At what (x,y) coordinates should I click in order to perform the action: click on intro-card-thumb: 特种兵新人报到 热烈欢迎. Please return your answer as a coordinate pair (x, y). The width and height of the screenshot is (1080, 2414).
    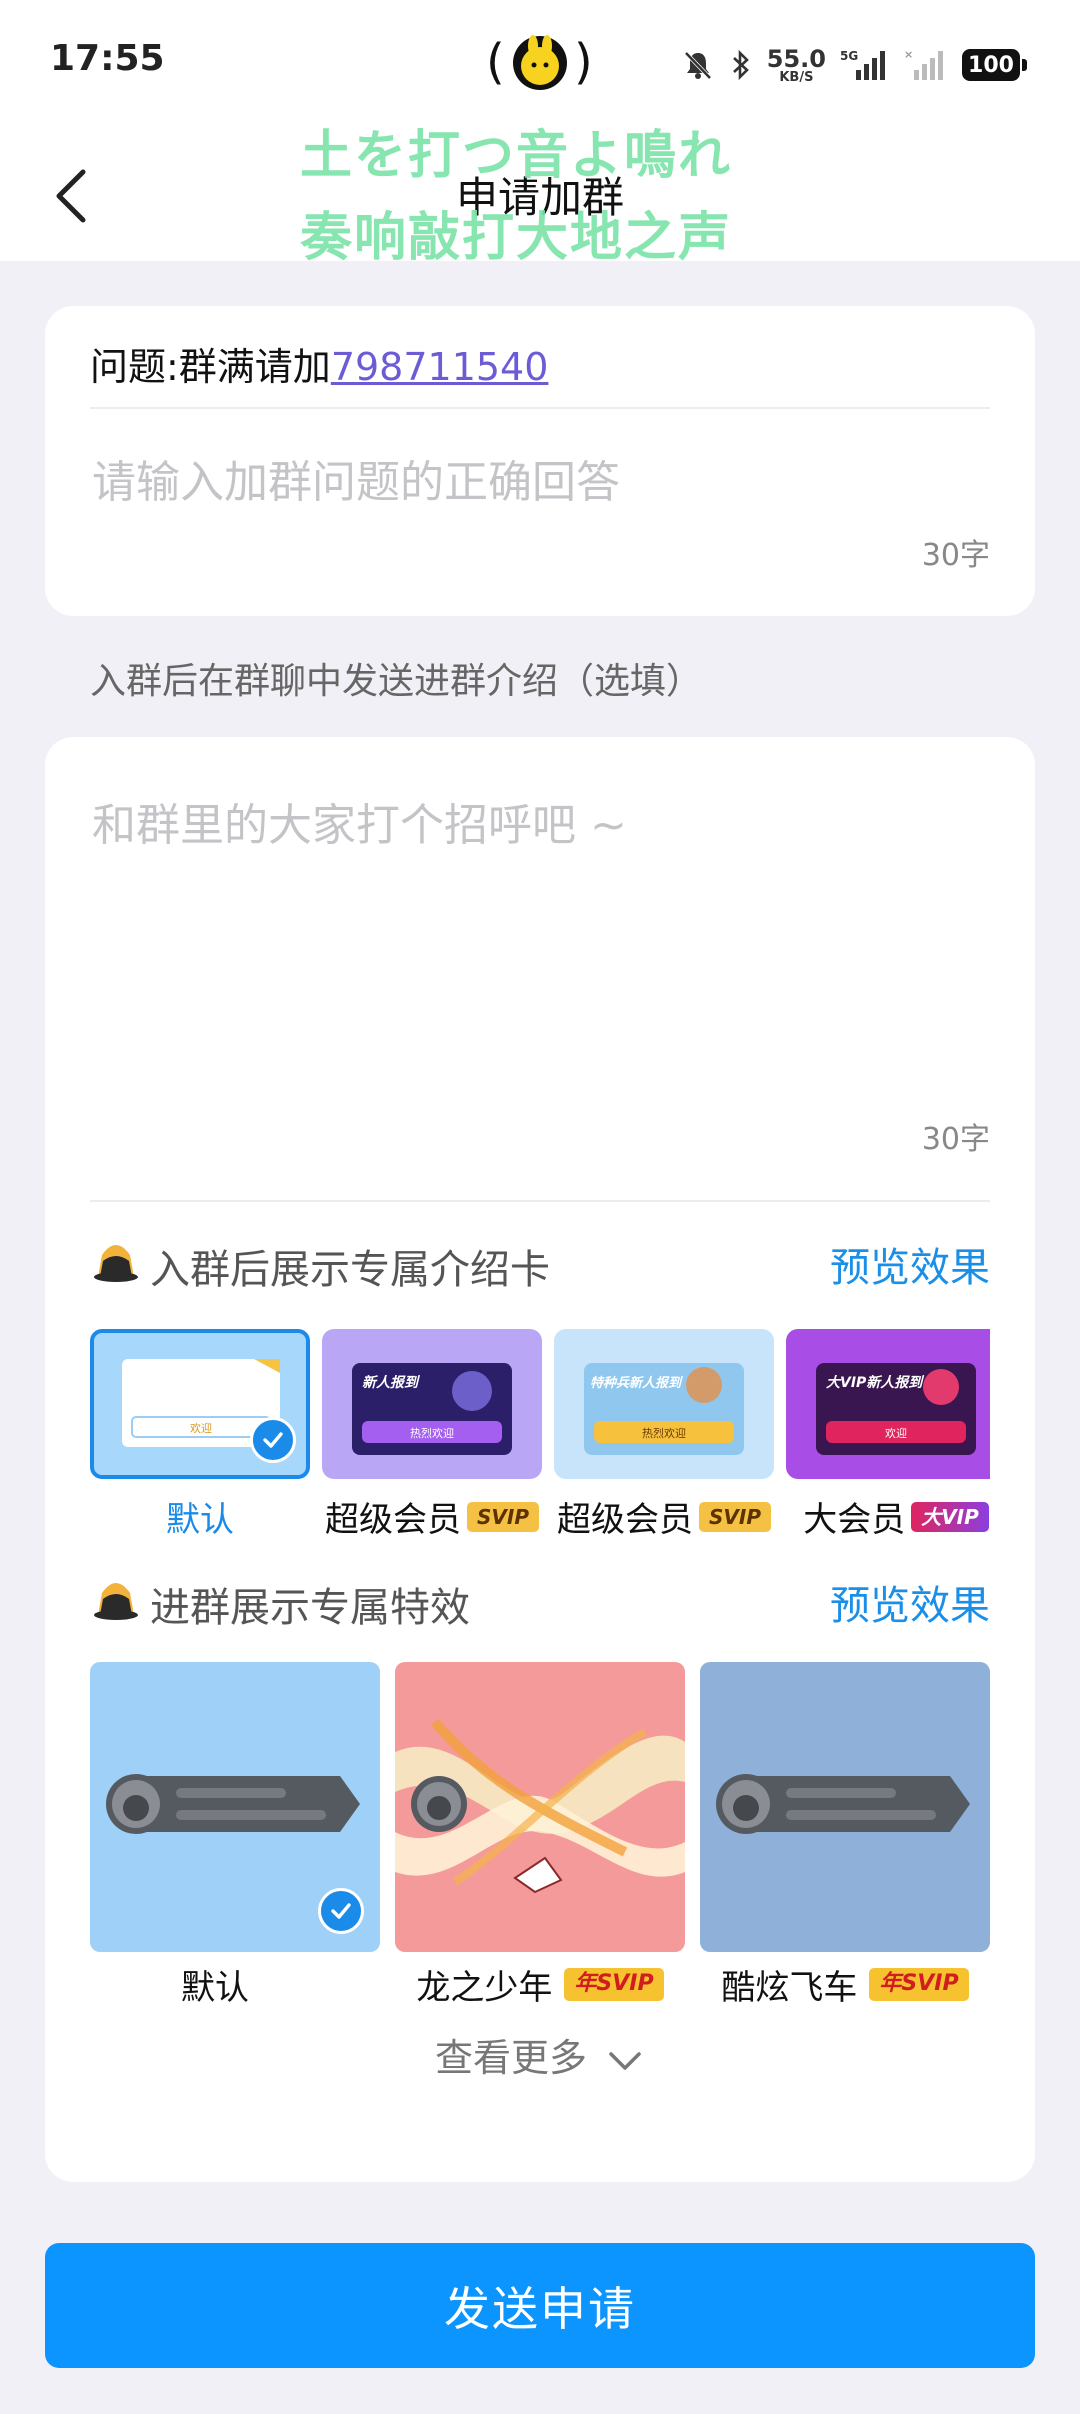
    Looking at the image, I should click on (664, 1404).